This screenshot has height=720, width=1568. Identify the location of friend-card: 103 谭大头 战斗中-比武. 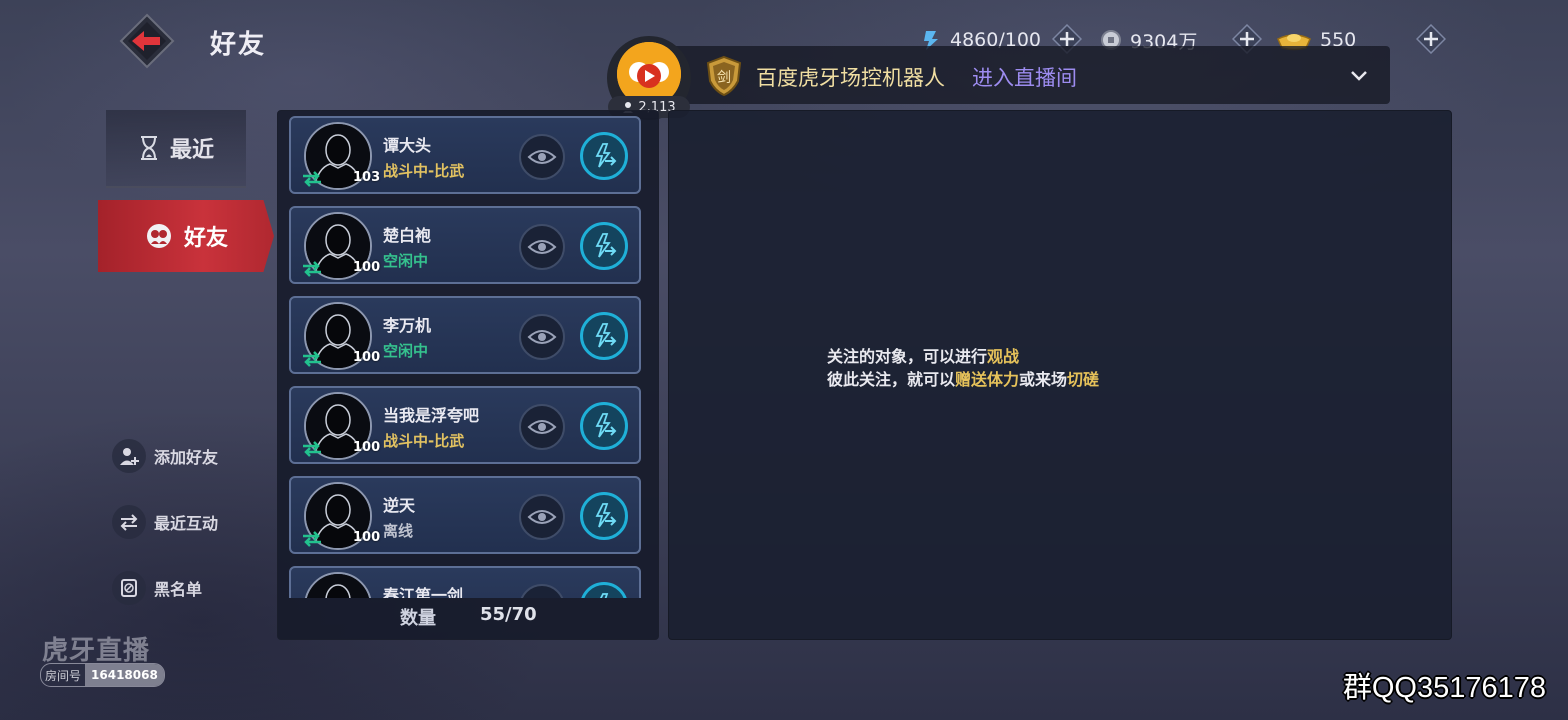
(465, 155).